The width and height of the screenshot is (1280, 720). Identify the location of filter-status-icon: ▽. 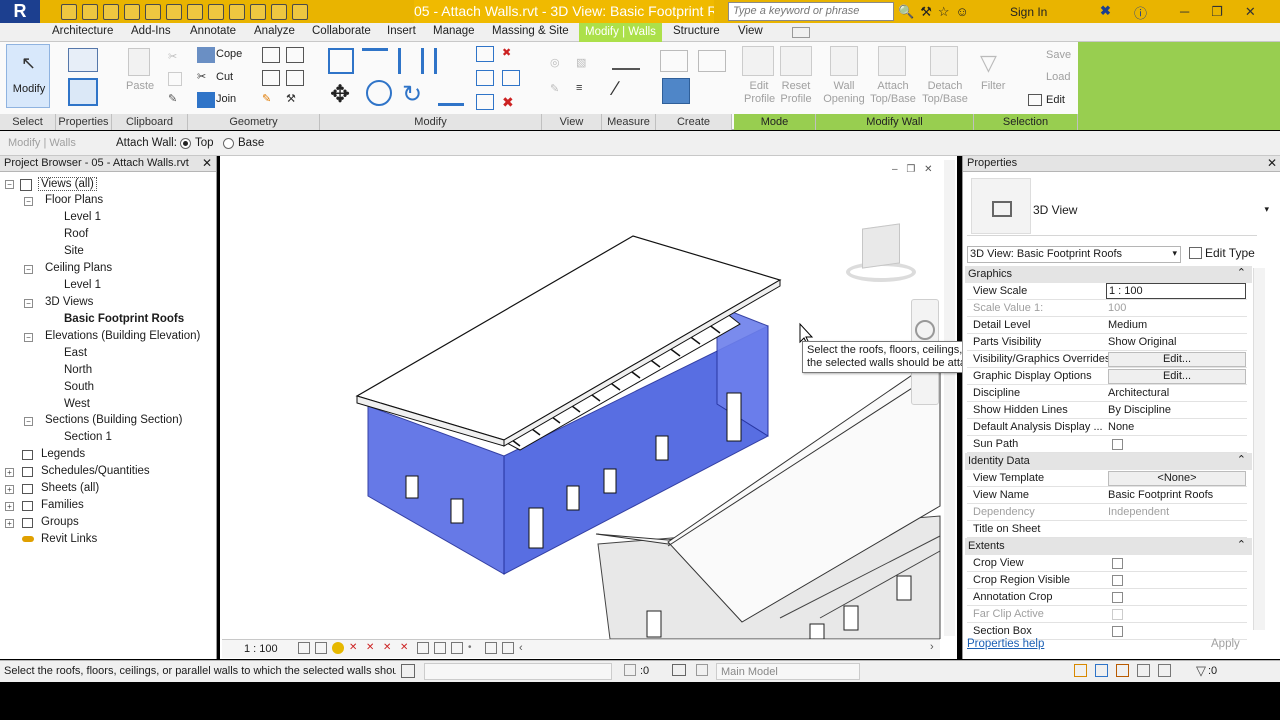
(1201, 671).